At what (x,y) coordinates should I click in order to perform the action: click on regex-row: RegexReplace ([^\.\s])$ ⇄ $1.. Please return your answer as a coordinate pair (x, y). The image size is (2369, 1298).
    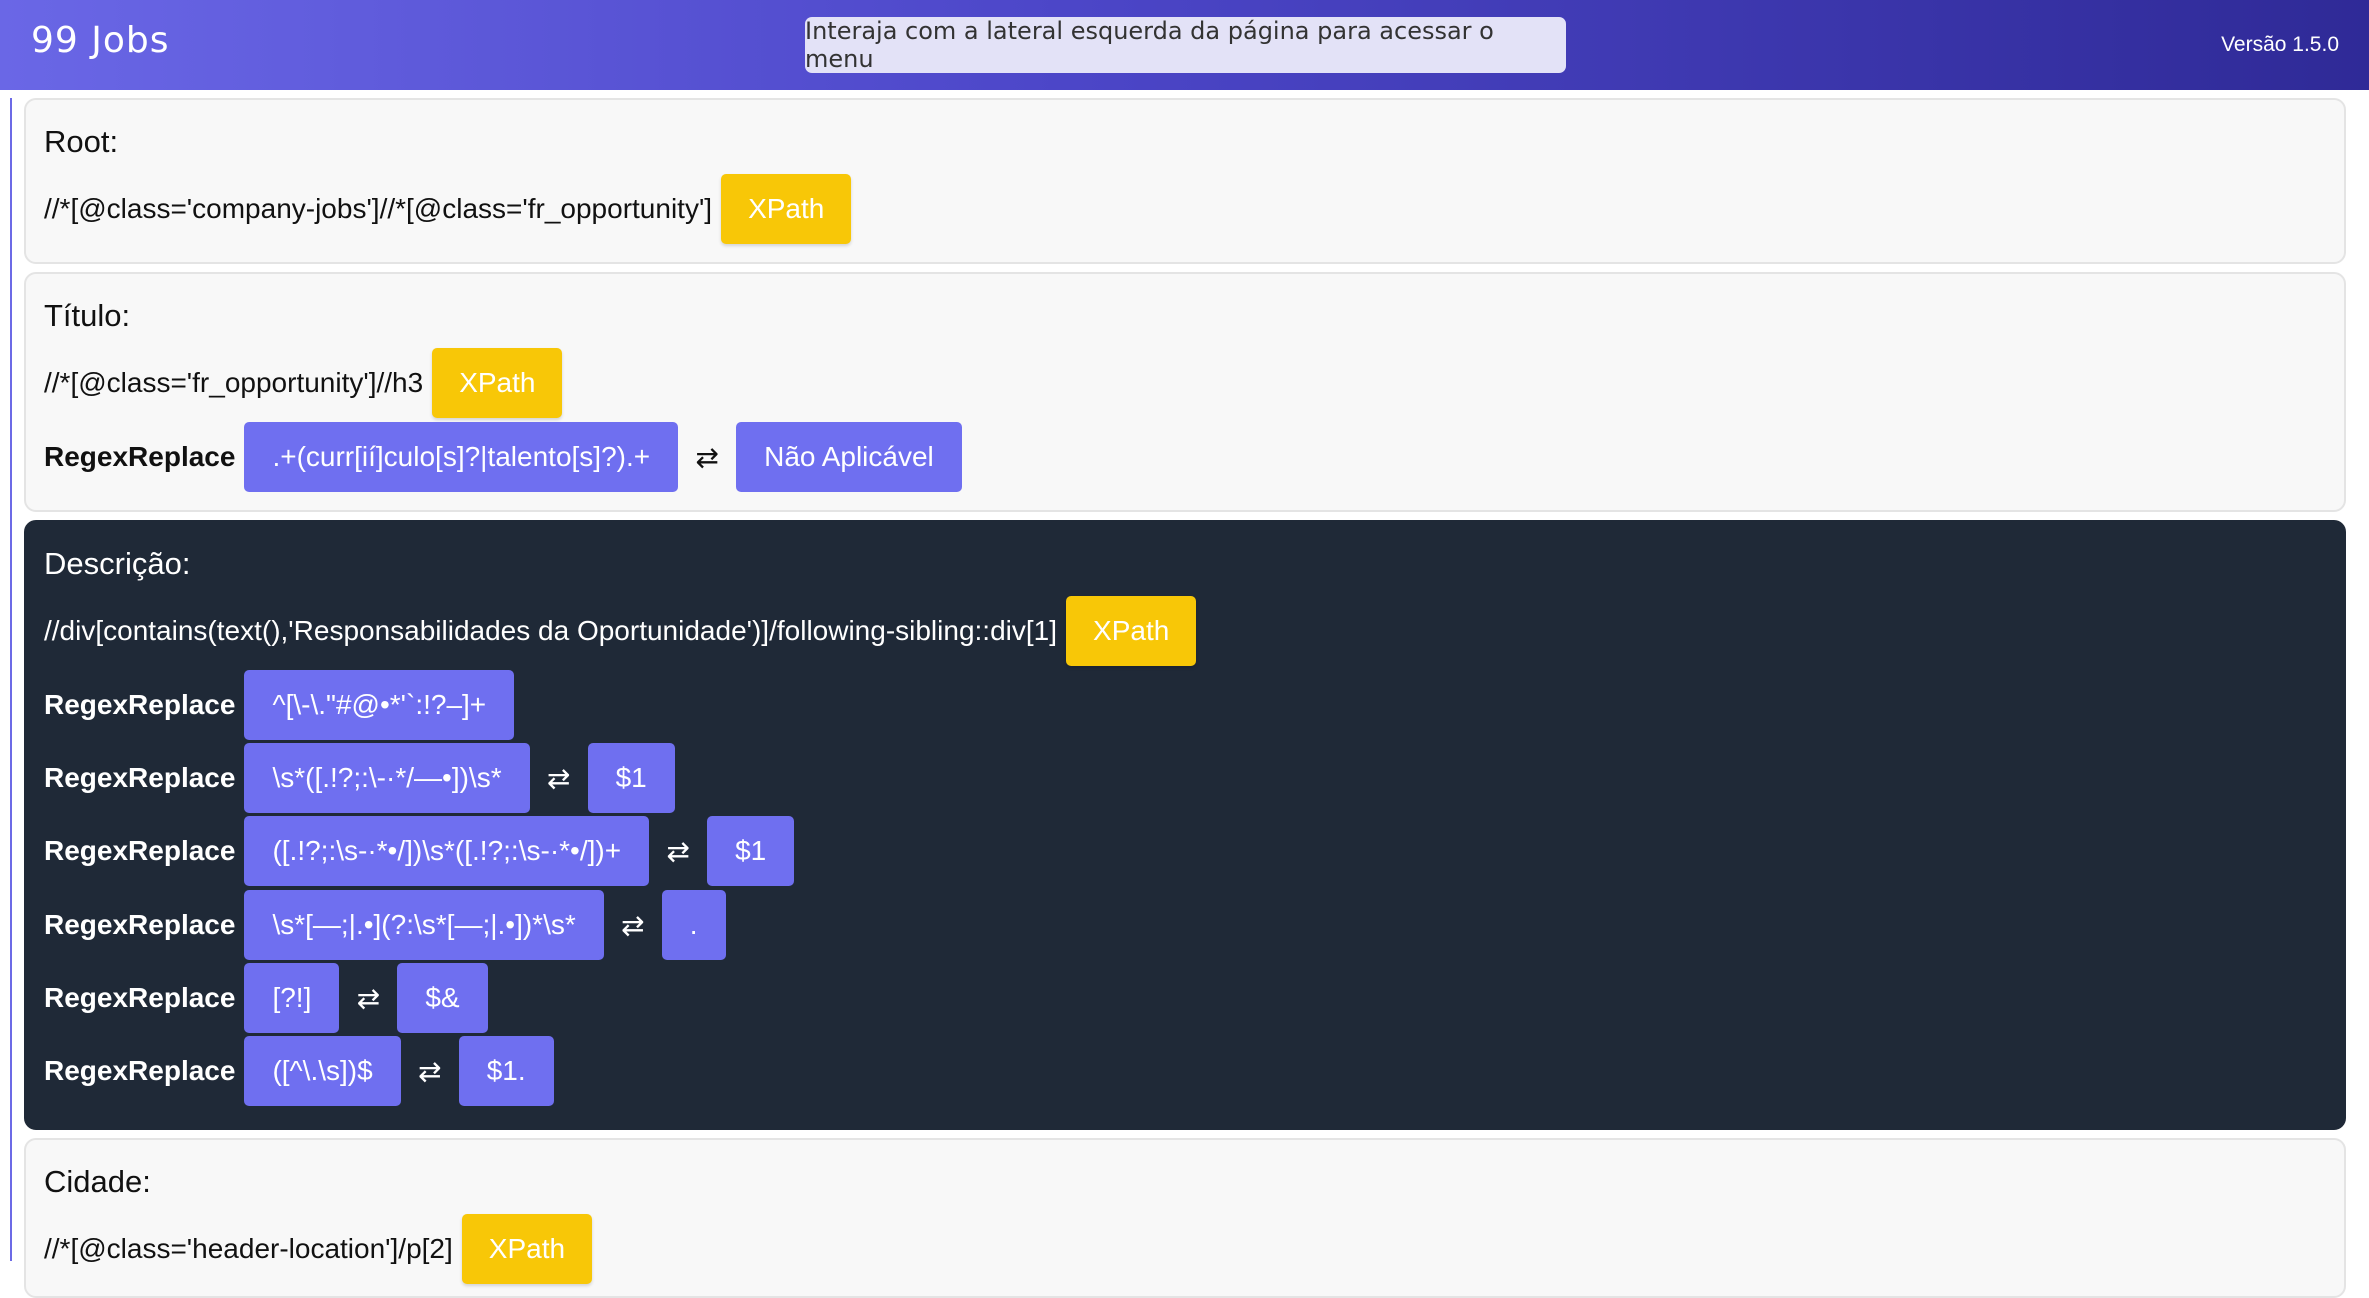
    Looking at the image, I should click on (299, 1071).